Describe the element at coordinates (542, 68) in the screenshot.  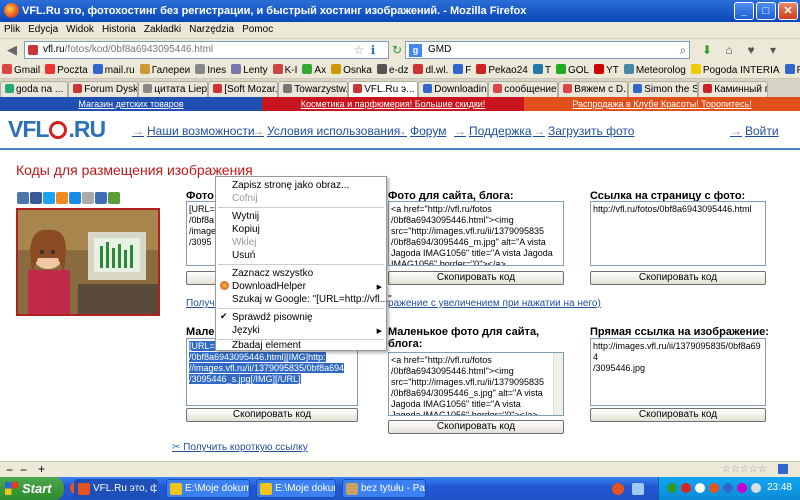
I see `bookmark-item: T` at that location.